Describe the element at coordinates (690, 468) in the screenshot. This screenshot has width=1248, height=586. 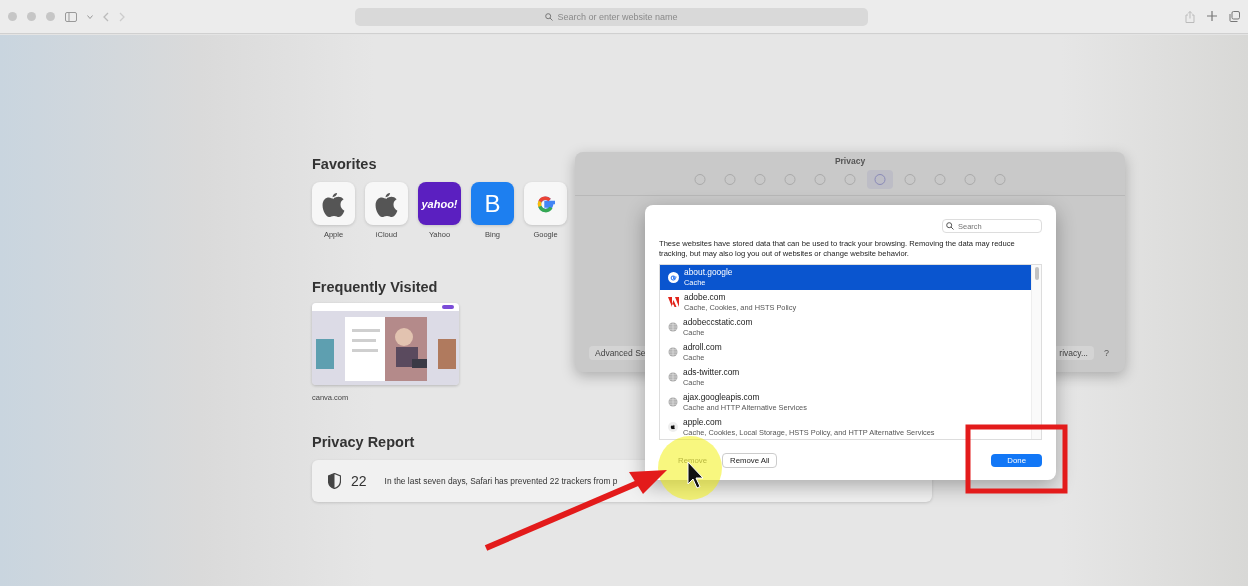
I see `cursor-highlight` at that location.